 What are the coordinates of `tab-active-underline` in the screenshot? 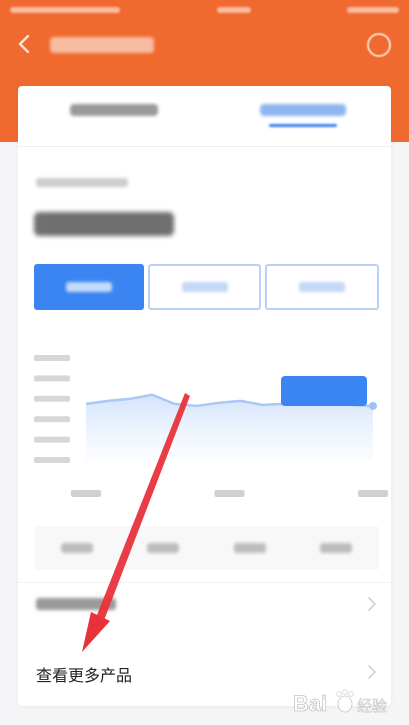 It's located at (303, 125).